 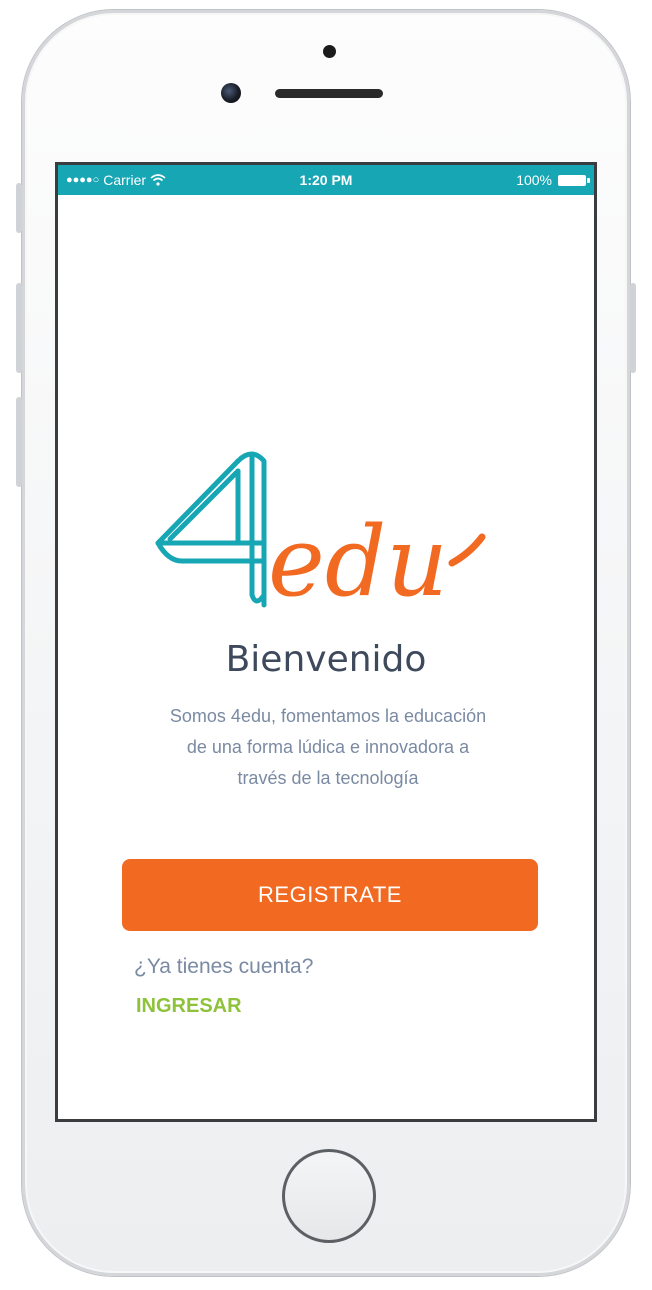 What do you see at coordinates (358, 560) in the screenshot?
I see `logo-text: edu` at bounding box center [358, 560].